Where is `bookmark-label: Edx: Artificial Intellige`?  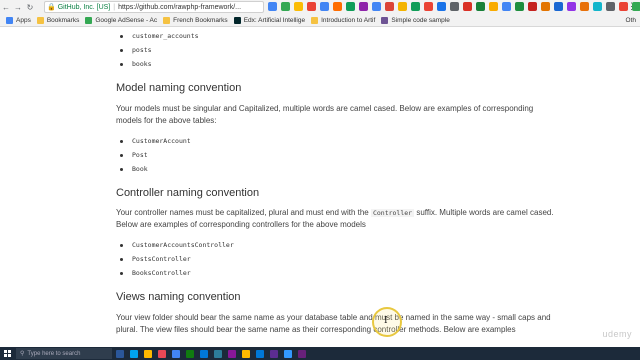
bookmark-label: Edx: Artificial Intellige is located at coordinates (274, 20).